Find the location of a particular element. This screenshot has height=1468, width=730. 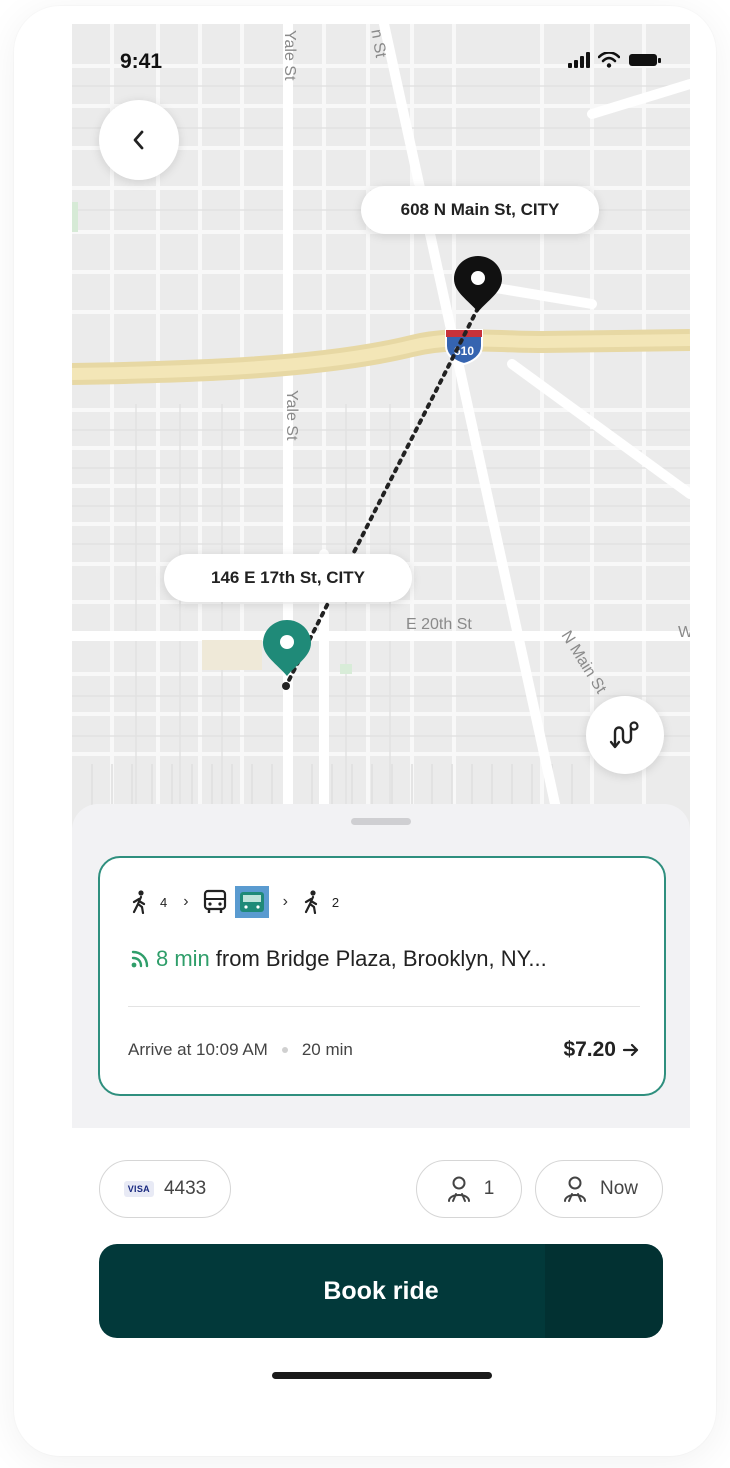

walk-minutes-end: 2 is located at coordinates (335, 902).